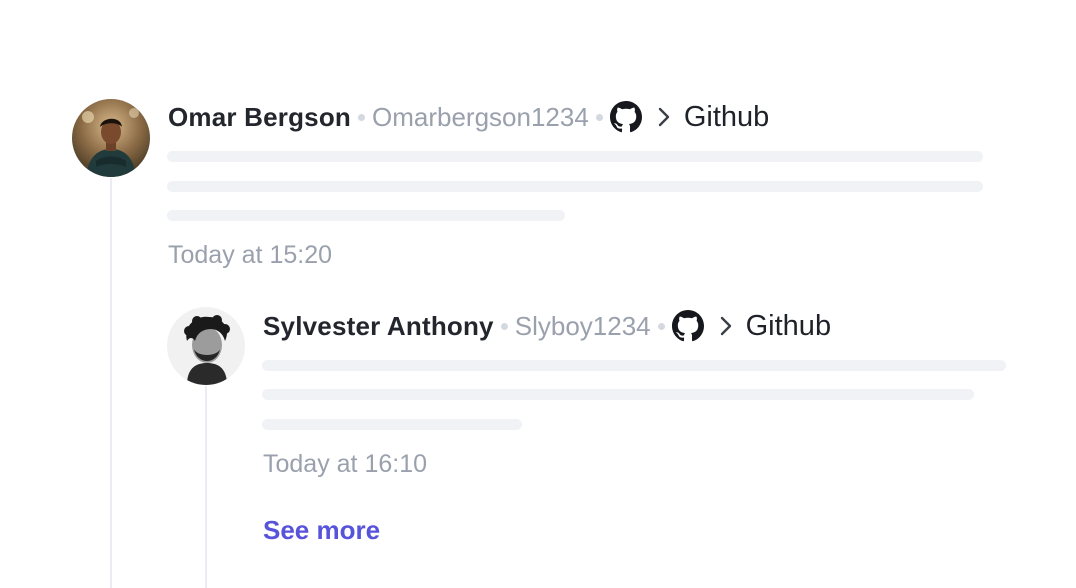 This screenshot has width=1076, height=588. I want to click on author-name: Omar Bergson, so click(259, 117).